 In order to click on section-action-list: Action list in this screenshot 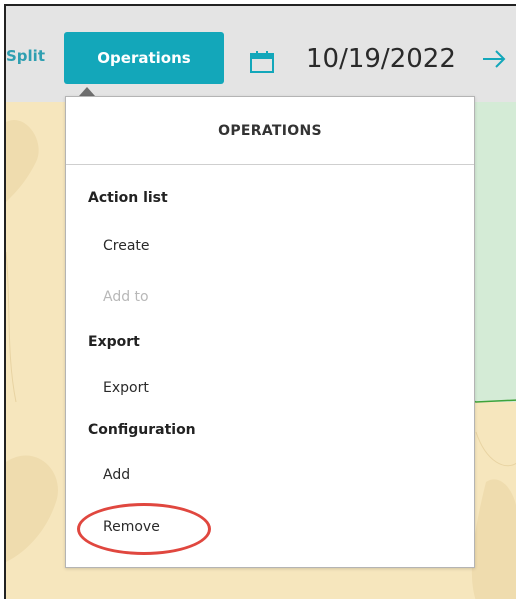, I will do `click(128, 198)`.